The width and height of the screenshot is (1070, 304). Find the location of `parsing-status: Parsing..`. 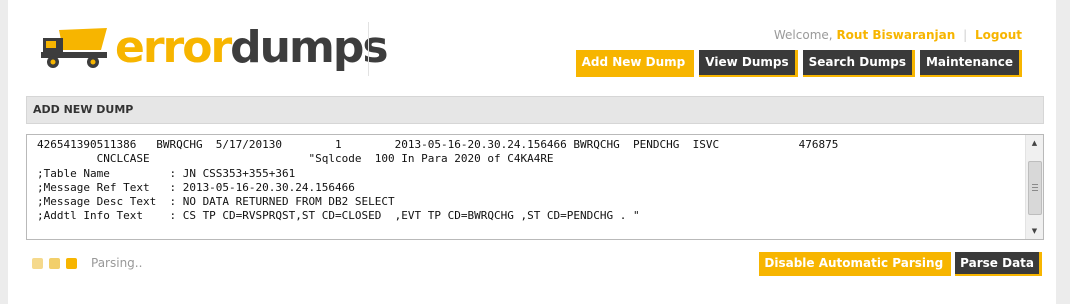

parsing-status: Parsing.. is located at coordinates (87, 263).